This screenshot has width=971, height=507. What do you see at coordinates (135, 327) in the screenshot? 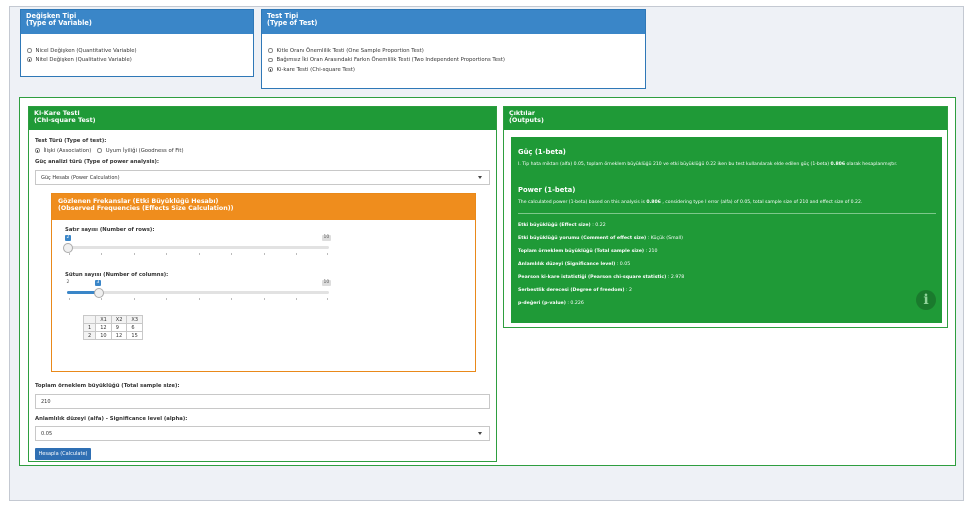
I see `table-cell-input: 6` at bounding box center [135, 327].